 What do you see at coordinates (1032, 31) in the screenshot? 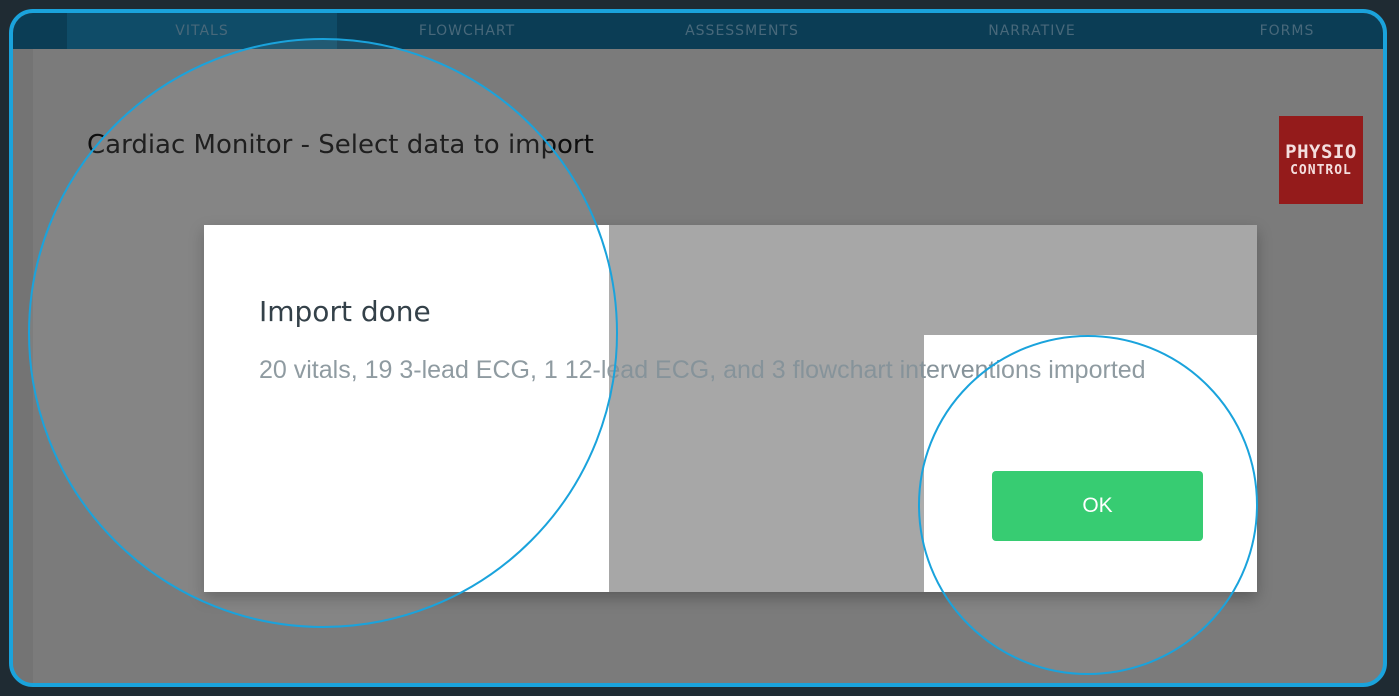
I see `tab-narrative: NARRATIVE` at bounding box center [1032, 31].